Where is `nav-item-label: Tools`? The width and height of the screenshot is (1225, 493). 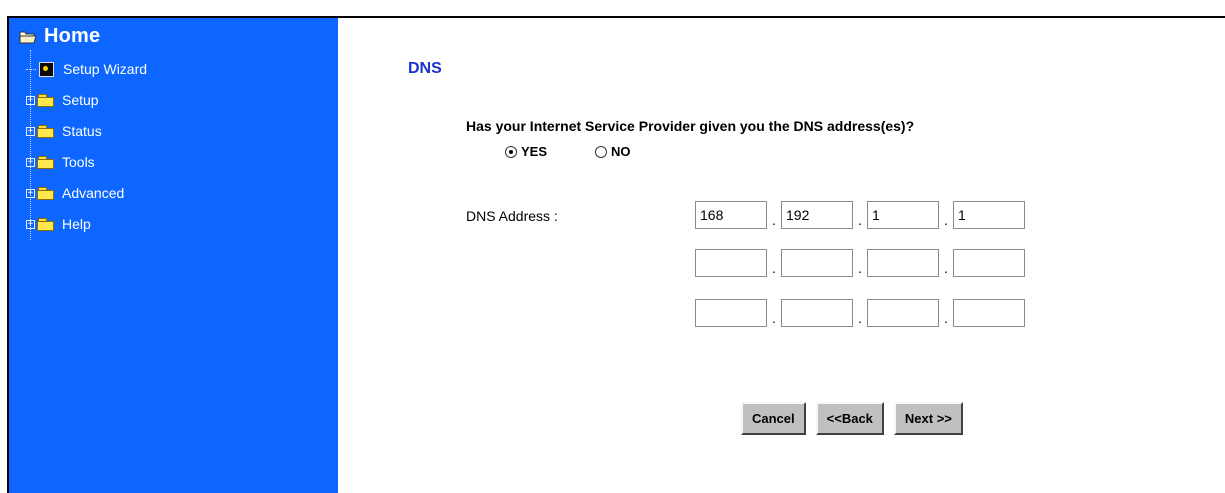 nav-item-label: Tools is located at coordinates (78, 162).